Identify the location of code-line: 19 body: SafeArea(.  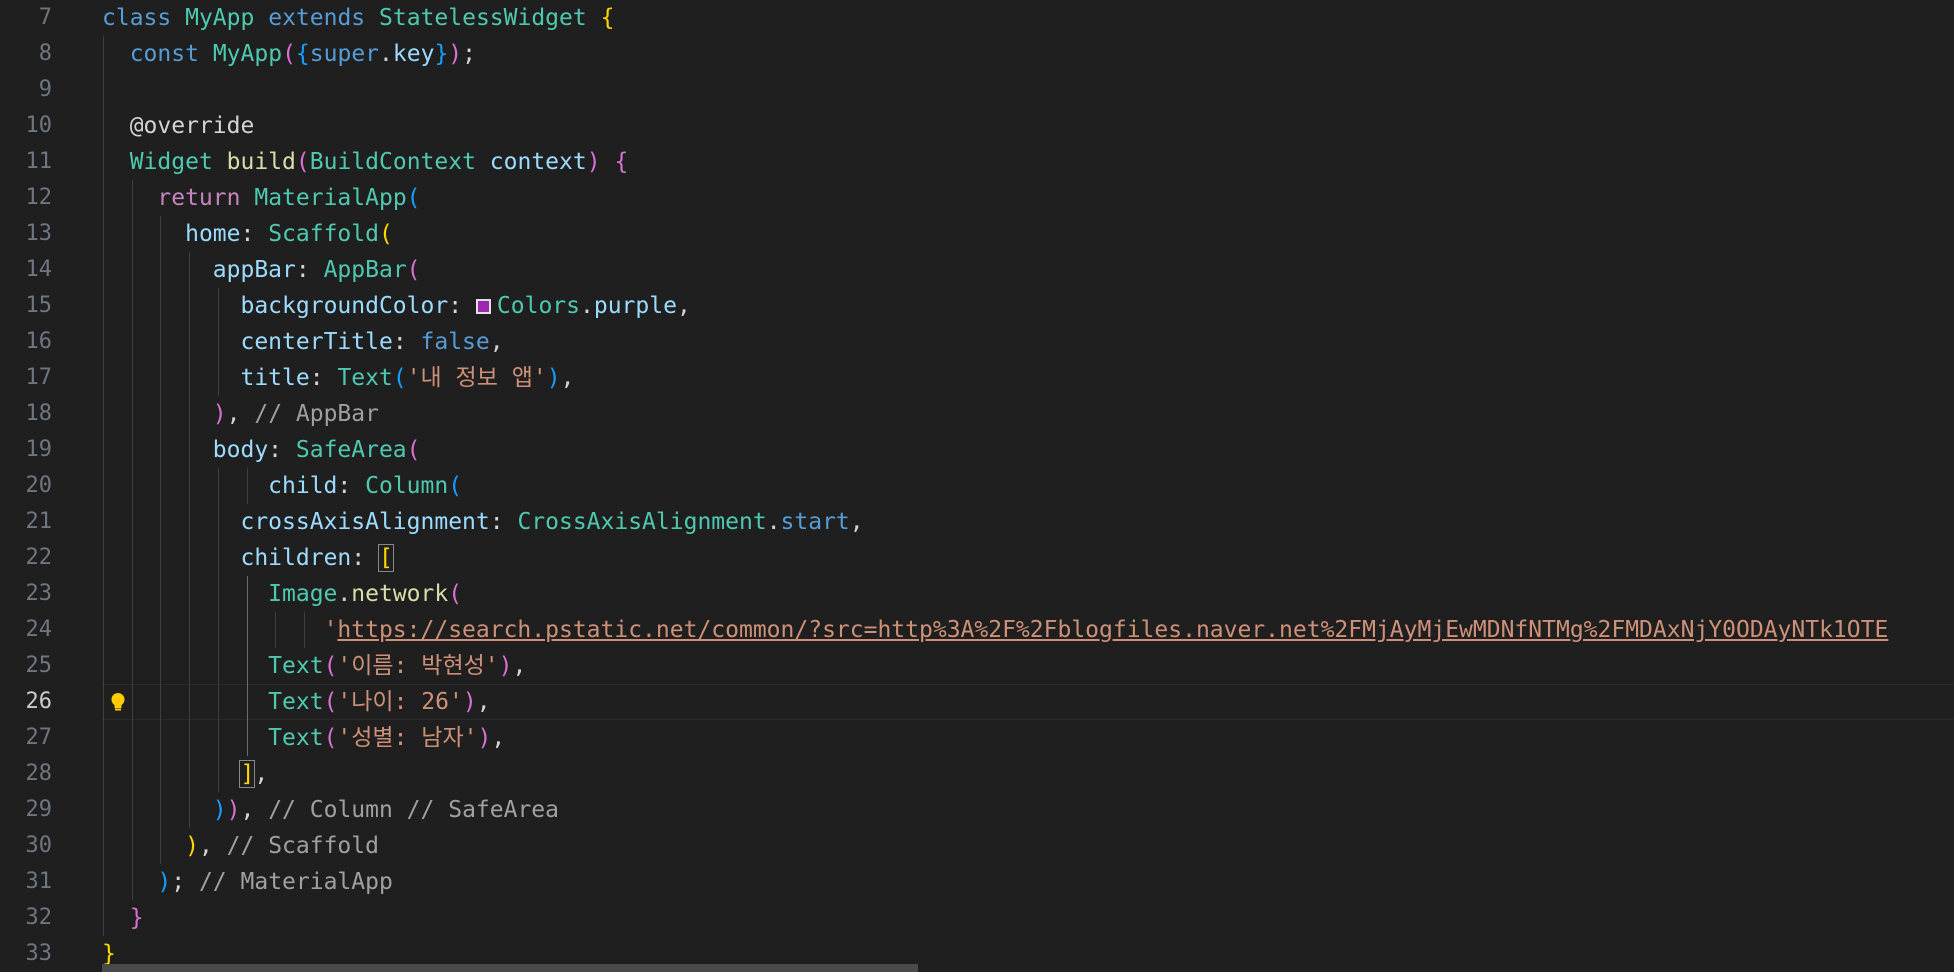
(977, 450).